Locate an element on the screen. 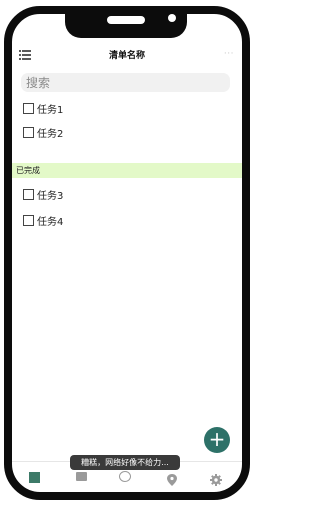 The height and width of the screenshot is (505, 320). add-task-button: + is located at coordinates (217, 440).